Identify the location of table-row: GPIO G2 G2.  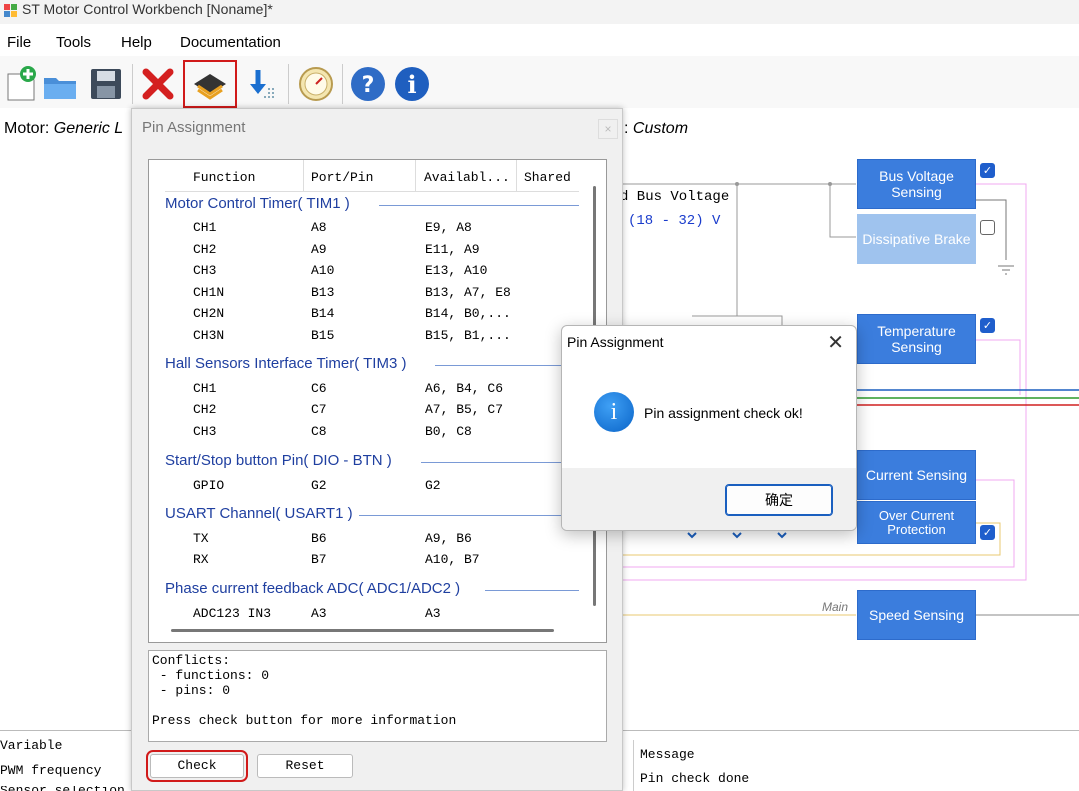
(364, 488).